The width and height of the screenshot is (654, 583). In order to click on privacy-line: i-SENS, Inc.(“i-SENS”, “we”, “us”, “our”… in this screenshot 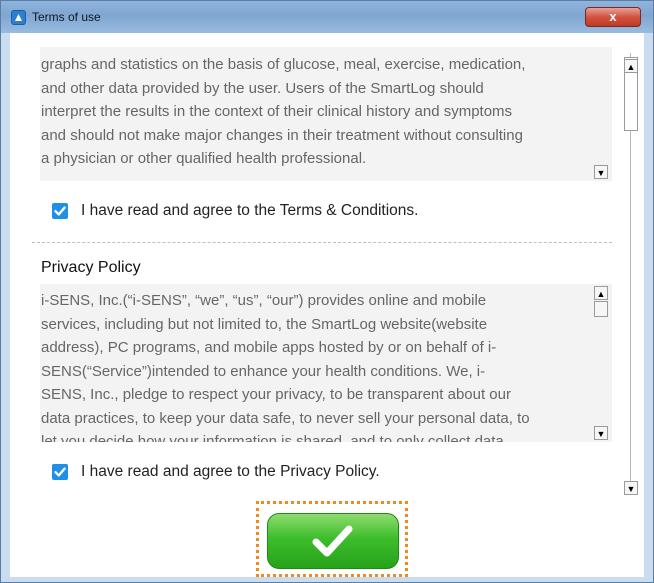, I will do `click(264, 300)`.